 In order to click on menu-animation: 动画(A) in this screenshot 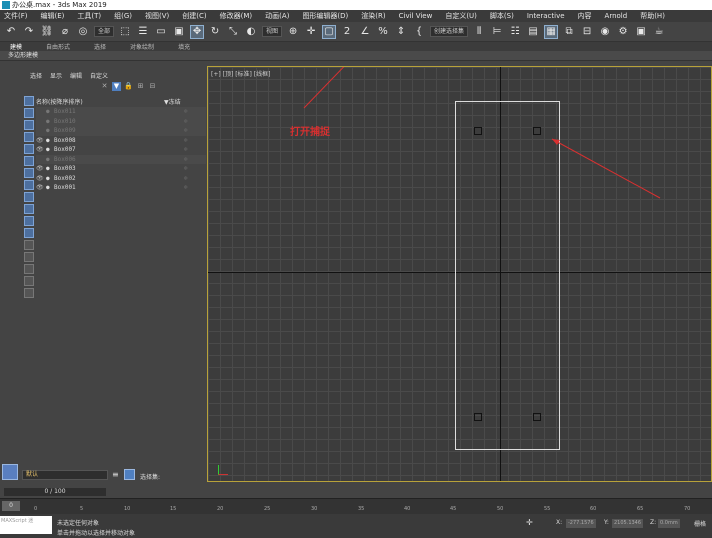, I will do `click(277, 16)`.